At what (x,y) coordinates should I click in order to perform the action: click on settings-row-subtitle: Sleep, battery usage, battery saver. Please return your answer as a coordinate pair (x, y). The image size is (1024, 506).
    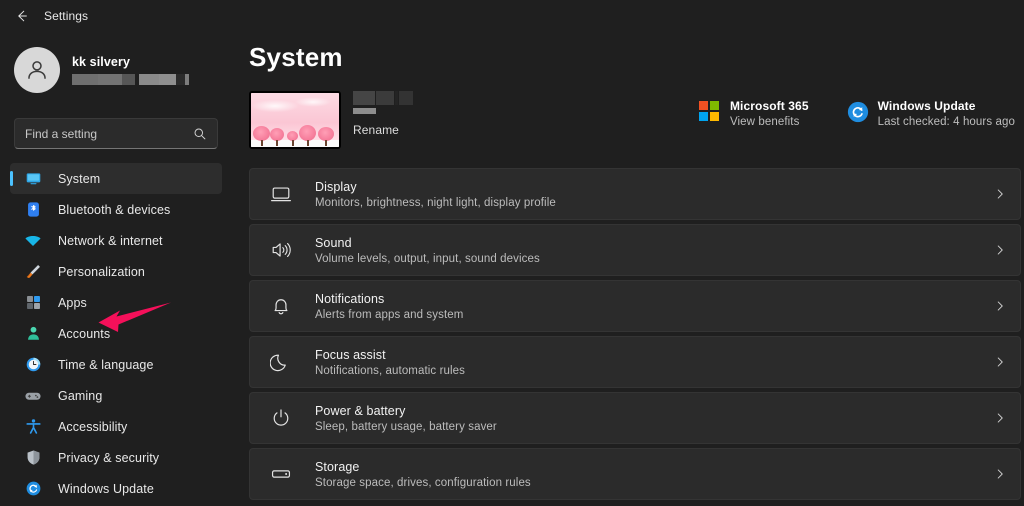
    Looking at the image, I should click on (406, 426).